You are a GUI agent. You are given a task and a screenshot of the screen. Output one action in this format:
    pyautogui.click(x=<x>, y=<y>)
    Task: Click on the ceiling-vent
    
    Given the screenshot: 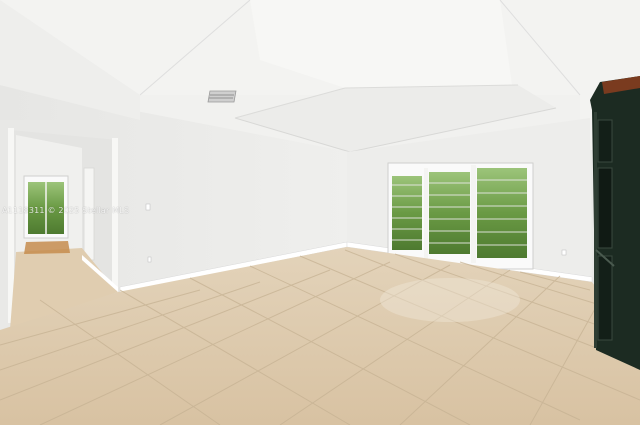 What is the action you would take?
    pyautogui.click(x=222, y=96)
    